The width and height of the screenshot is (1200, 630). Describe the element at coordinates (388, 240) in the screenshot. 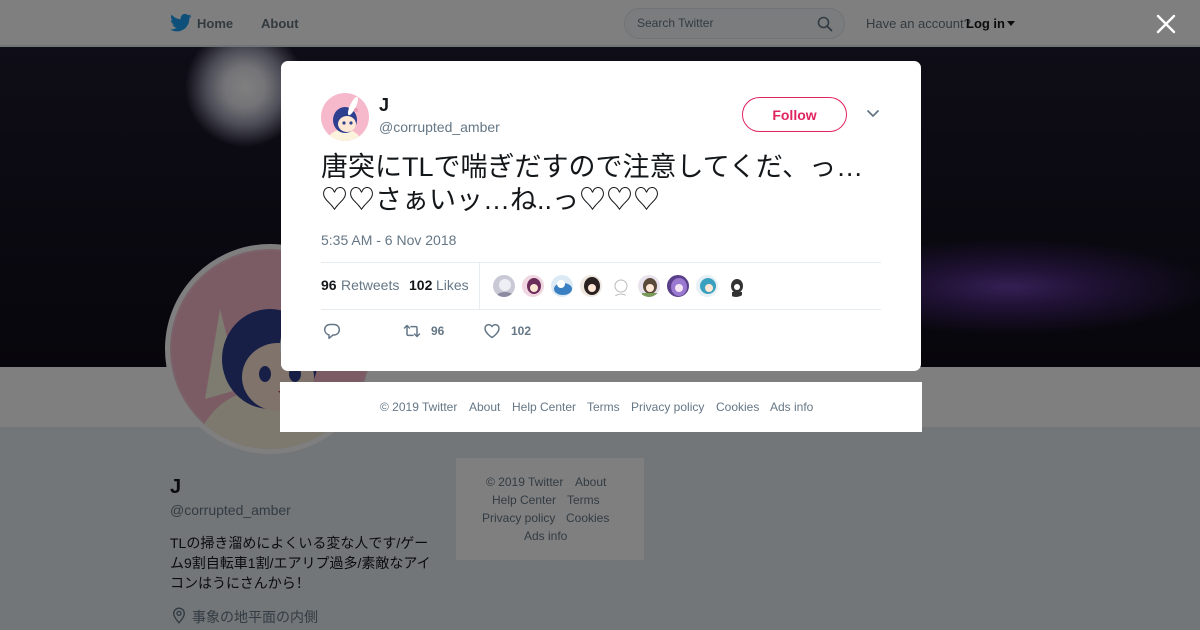

I see `tweet-timestamp: 5:35 AM - 6 Nov 2018` at that location.